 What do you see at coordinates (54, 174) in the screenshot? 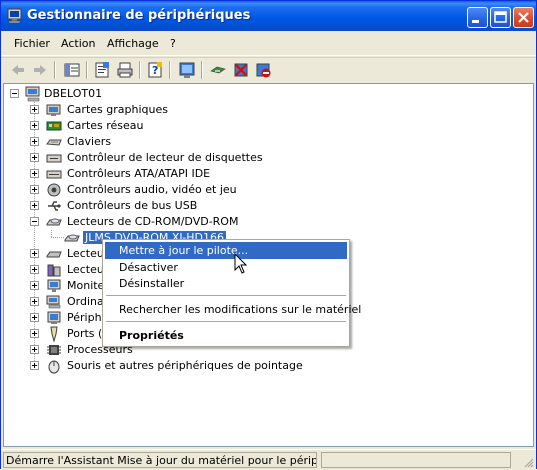
I see `ide-controller-icon` at bounding box center [54, 174].